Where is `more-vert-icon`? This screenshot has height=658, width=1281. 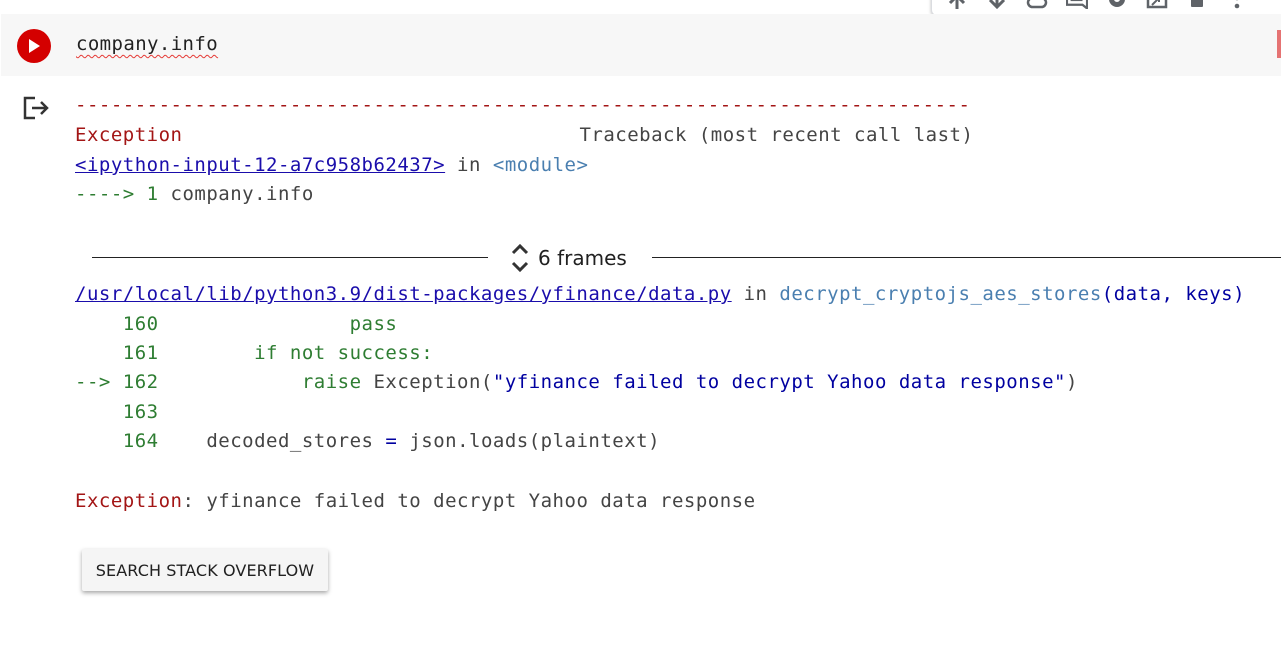 more-vert-icon is located at coordinates (1237, 4).